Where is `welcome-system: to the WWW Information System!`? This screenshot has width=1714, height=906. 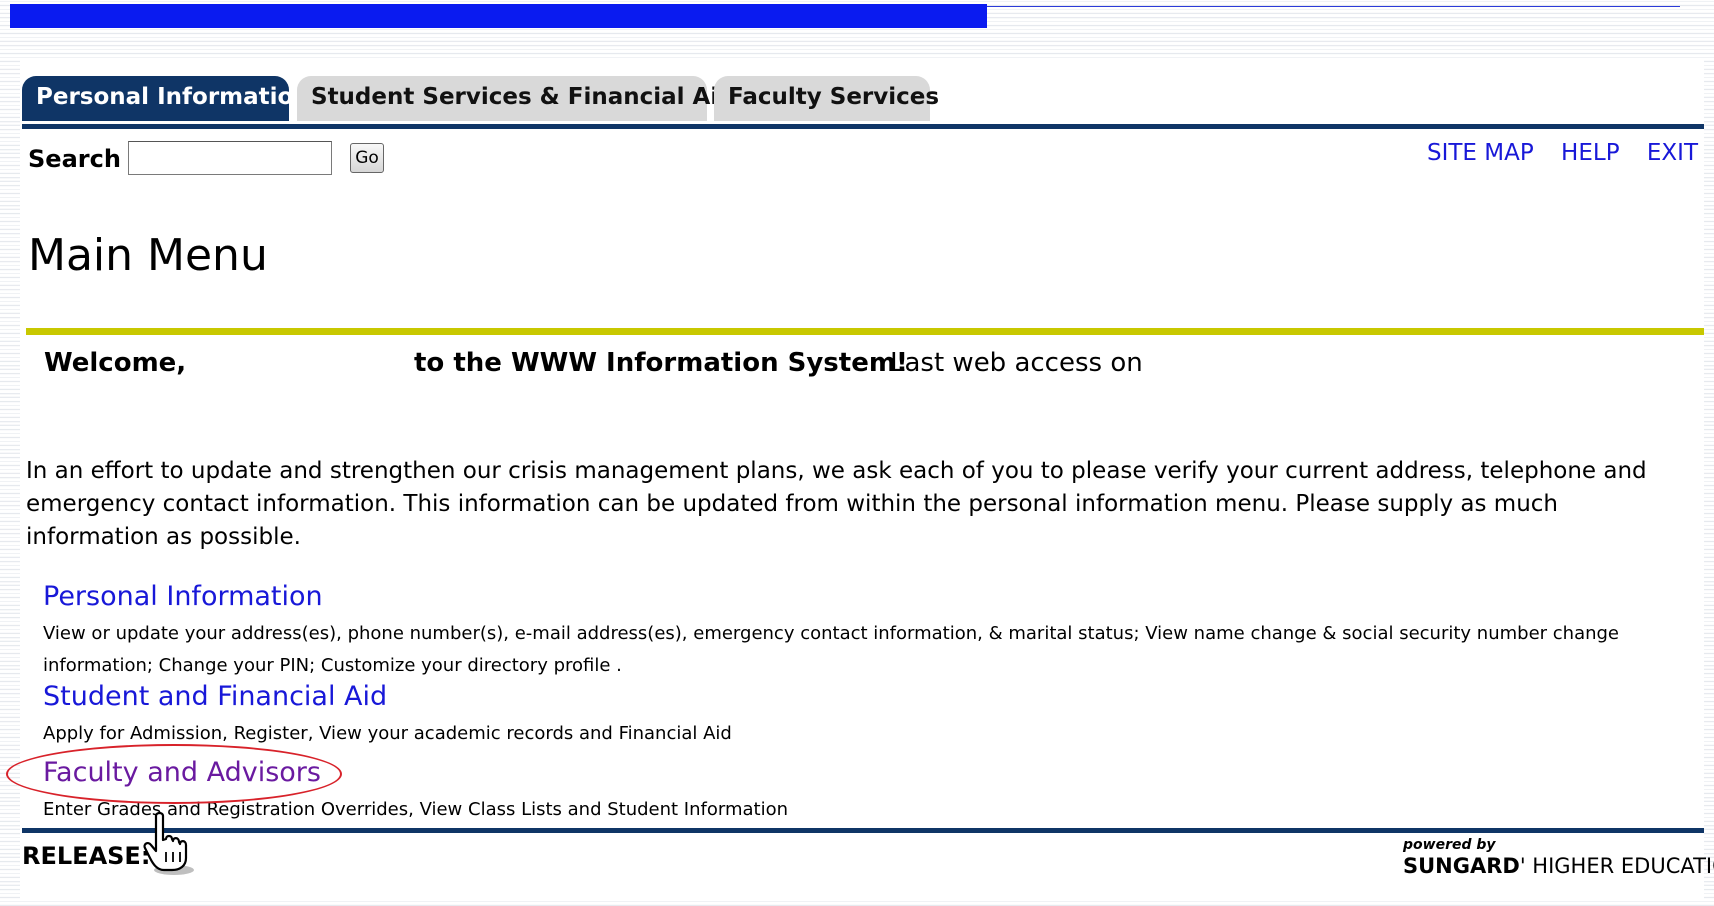 welcome-system: to the WWW Information System! is located at coordinates (661, 363).